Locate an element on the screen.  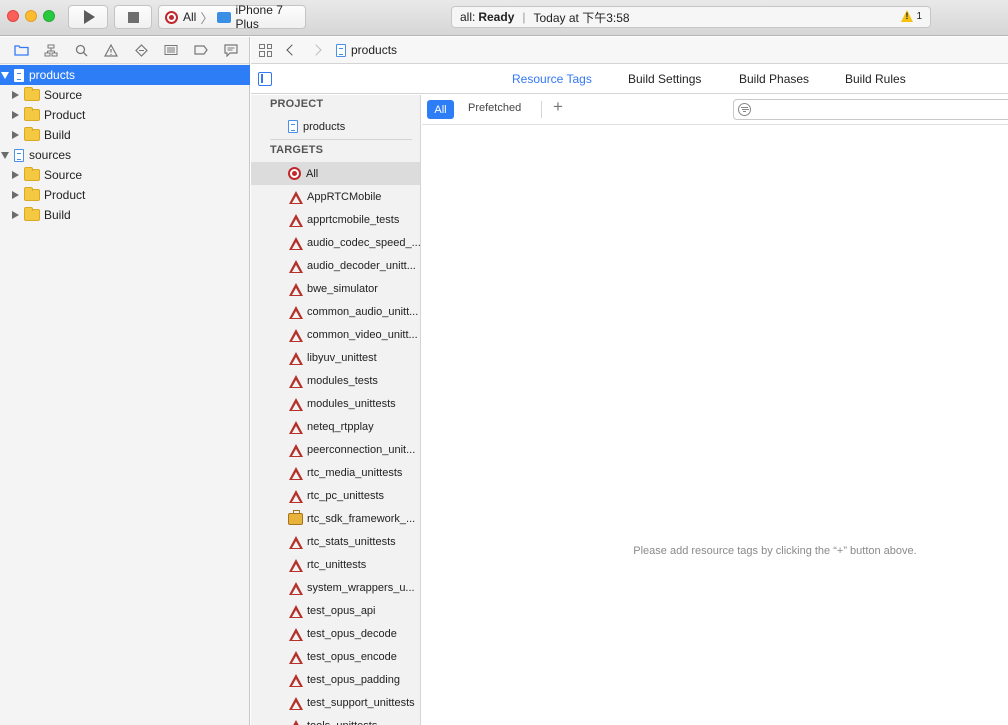
forward-chevron-icon is located at coordinates (316, 50).